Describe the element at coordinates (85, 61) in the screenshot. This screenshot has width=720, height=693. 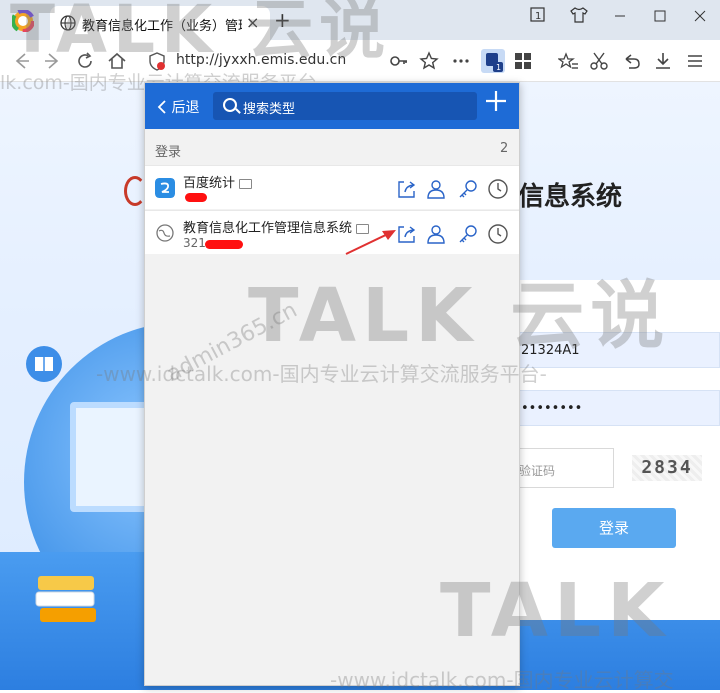
I see `reload-icon` at that location.